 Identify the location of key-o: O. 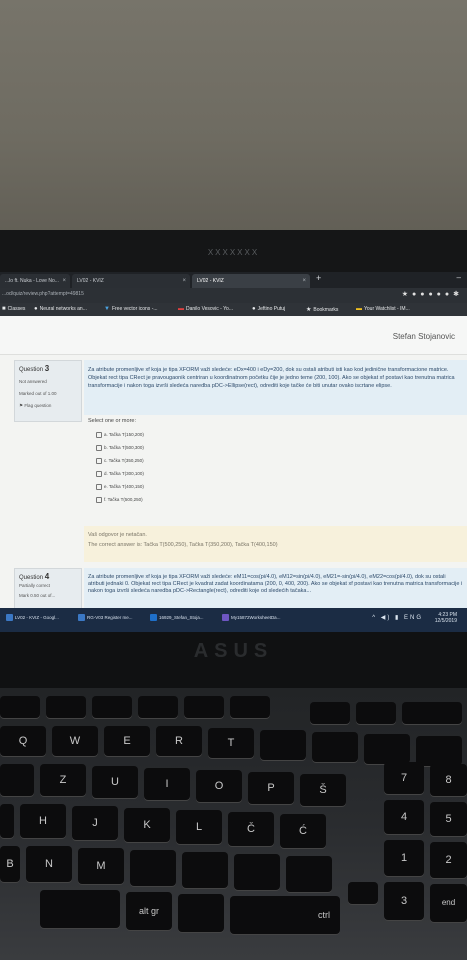
(219, 786).